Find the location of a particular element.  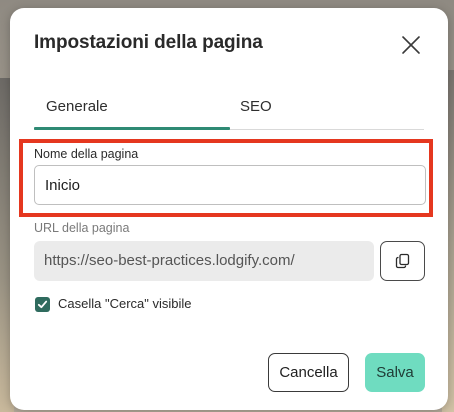

save-button: Salva is located at coordinates (395, 372).